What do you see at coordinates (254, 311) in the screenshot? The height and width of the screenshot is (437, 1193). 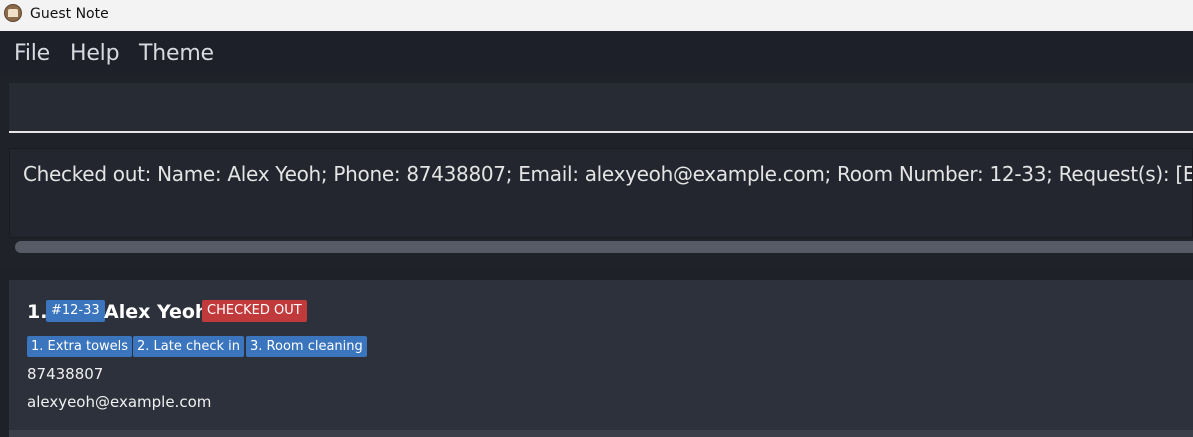 I see `status-badge: CHECKED OUT` at bounding box center [254, 311].